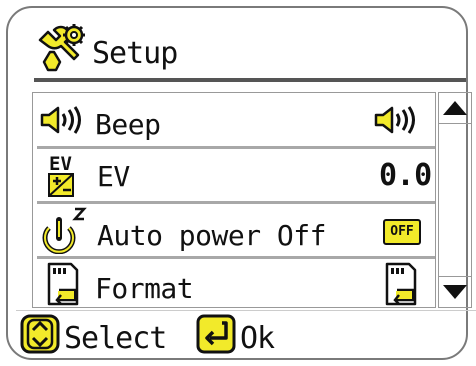 The width and height of the screenshot is (476, 366). Describe the element at coordinates (212, 235) in the screenshot. I see `menu-item-label: Auto power Off` at that location.